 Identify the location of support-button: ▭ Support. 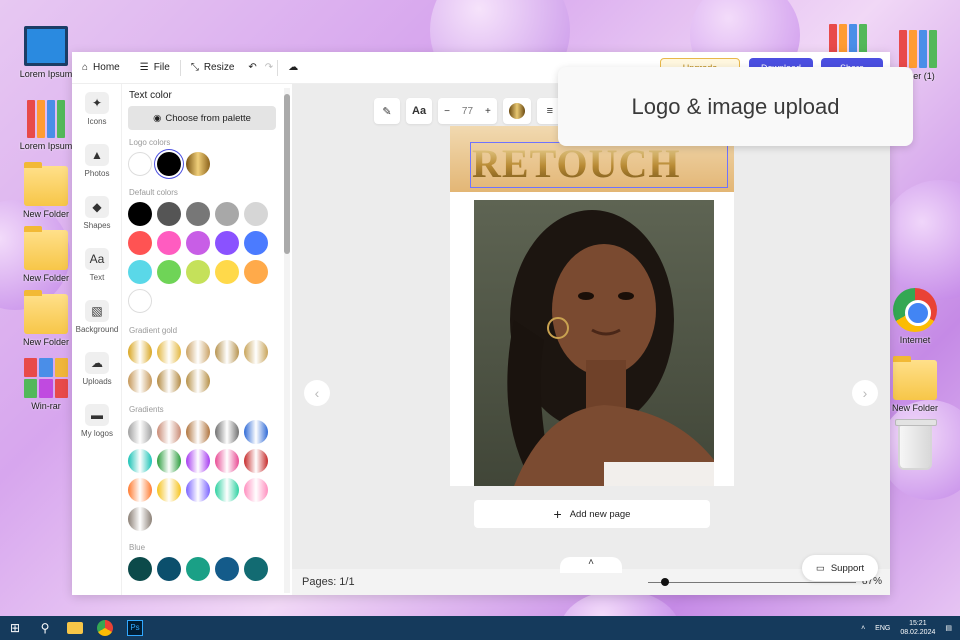
(840, 568).